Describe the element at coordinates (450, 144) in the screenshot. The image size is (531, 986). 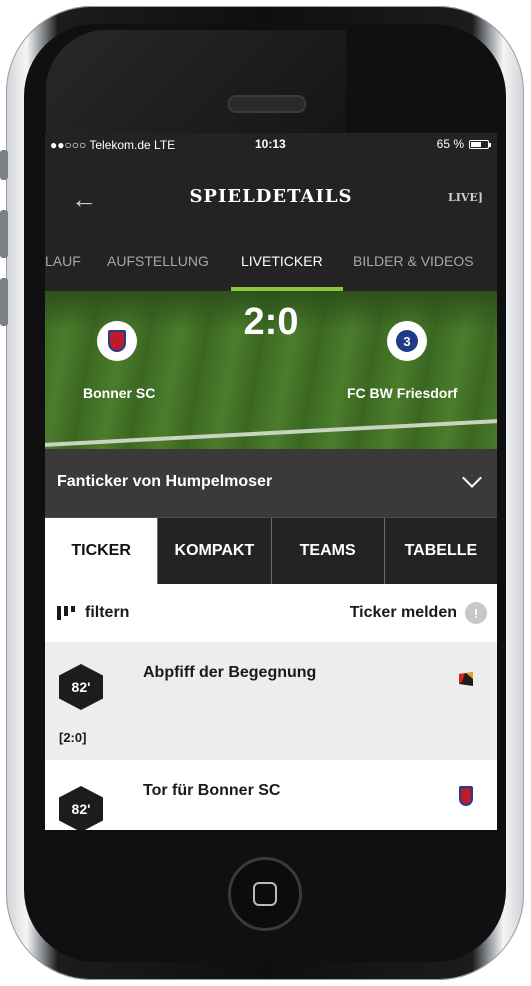
I see `battery-percent: 65 %` at that location.